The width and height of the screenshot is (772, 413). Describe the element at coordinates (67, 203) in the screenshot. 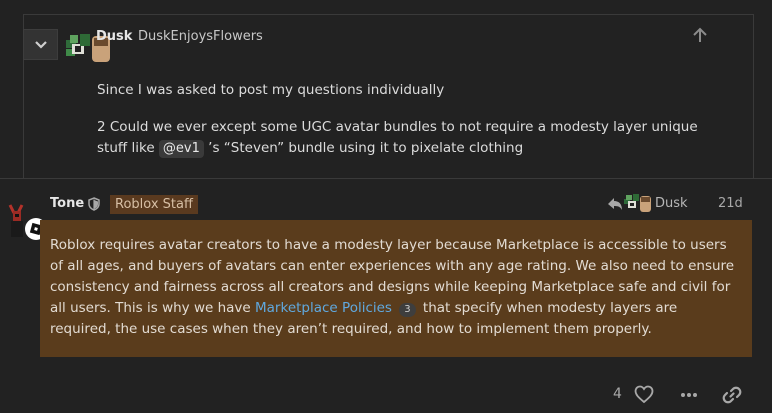

I see `poster-username: Tone` at that location.